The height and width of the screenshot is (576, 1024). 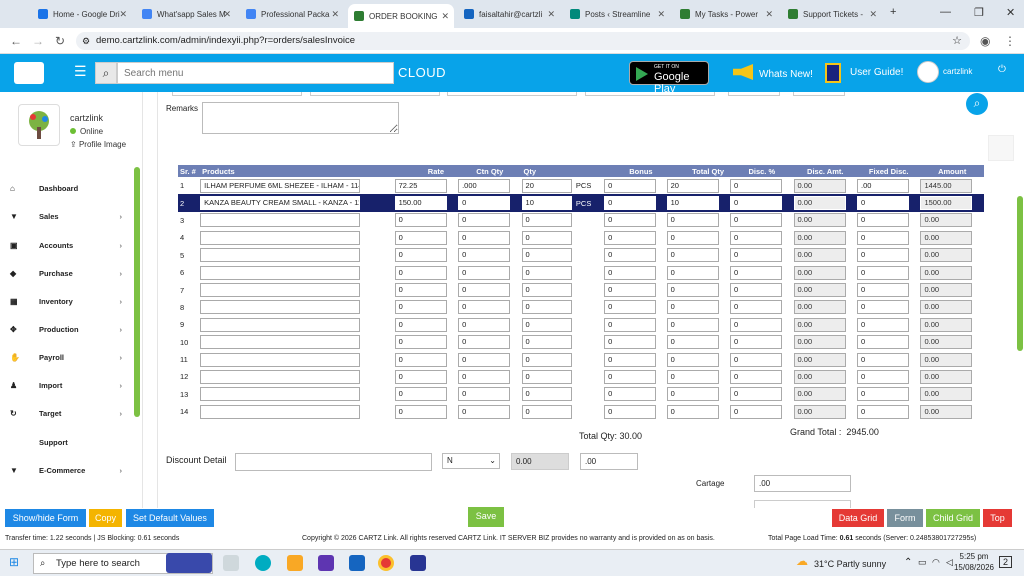 I want to click on sidebar-item-support: Support, so click(x=66, y=442).